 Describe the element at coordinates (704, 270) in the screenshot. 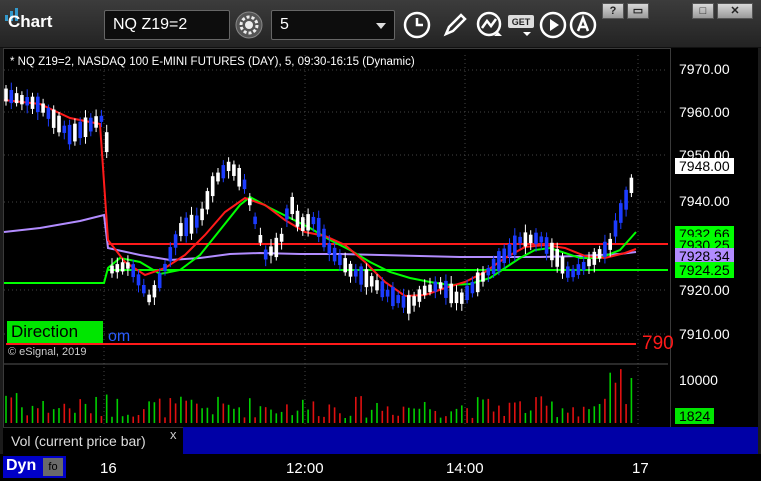

I see `level-tag-d: 7924.25` at that location.